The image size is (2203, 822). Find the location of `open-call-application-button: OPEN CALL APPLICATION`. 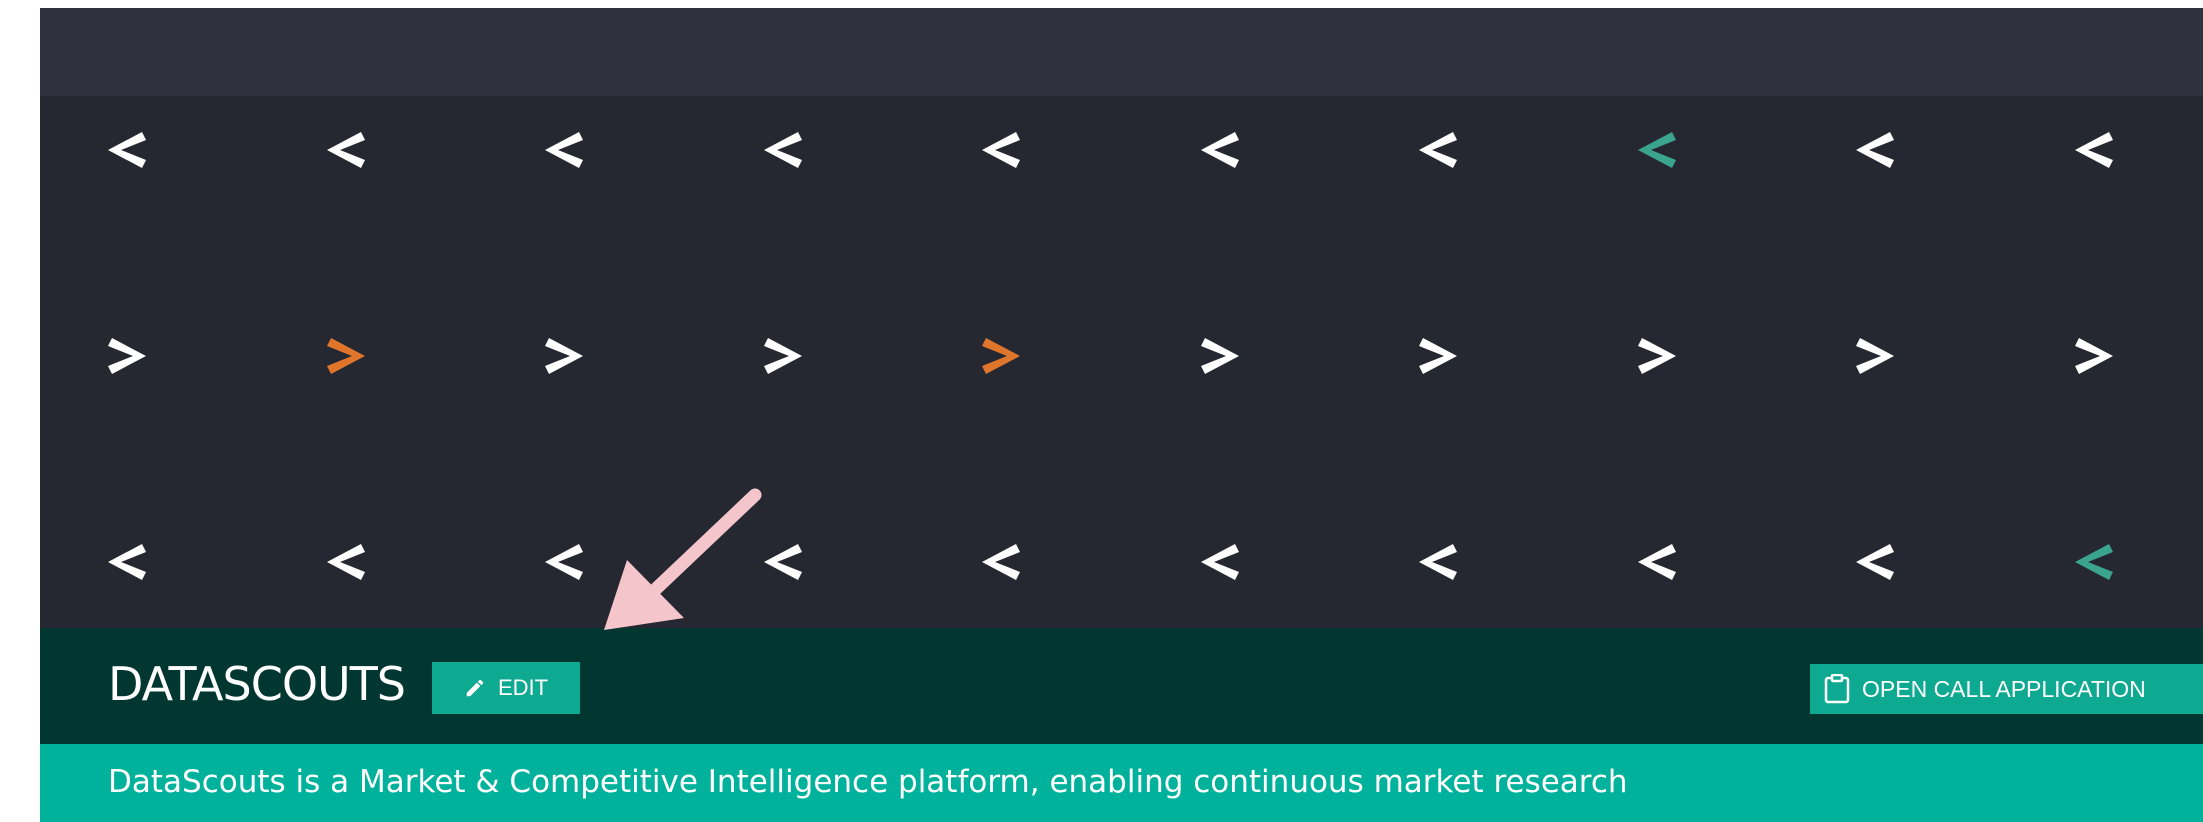

open-call-application-button: OPEN CALL APPLICATION is located at coordinates (2006, 689).